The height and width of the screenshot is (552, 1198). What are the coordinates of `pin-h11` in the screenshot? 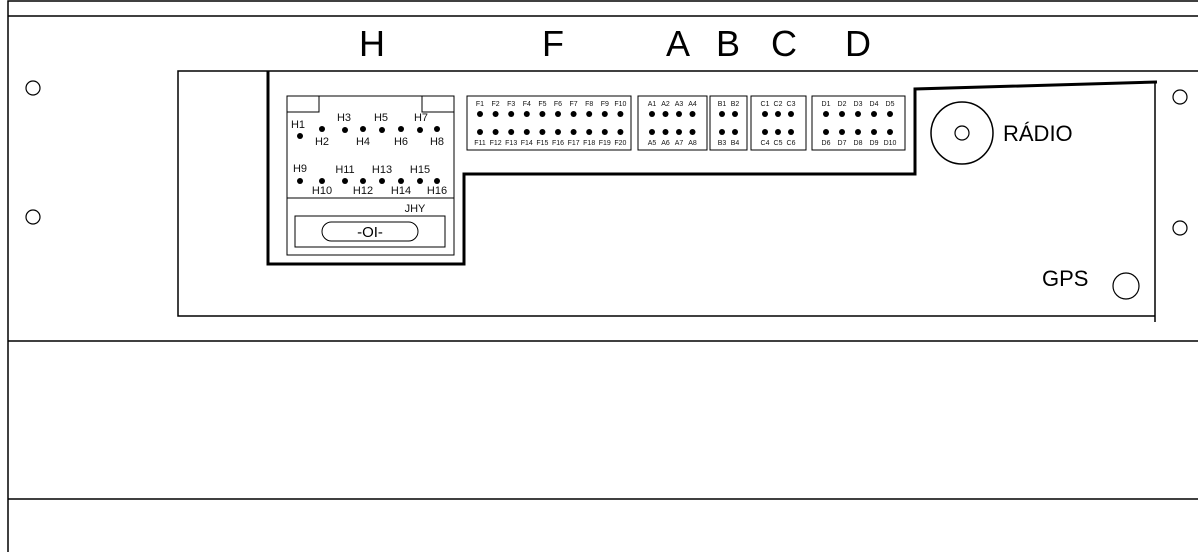 It's located at (345, 181).